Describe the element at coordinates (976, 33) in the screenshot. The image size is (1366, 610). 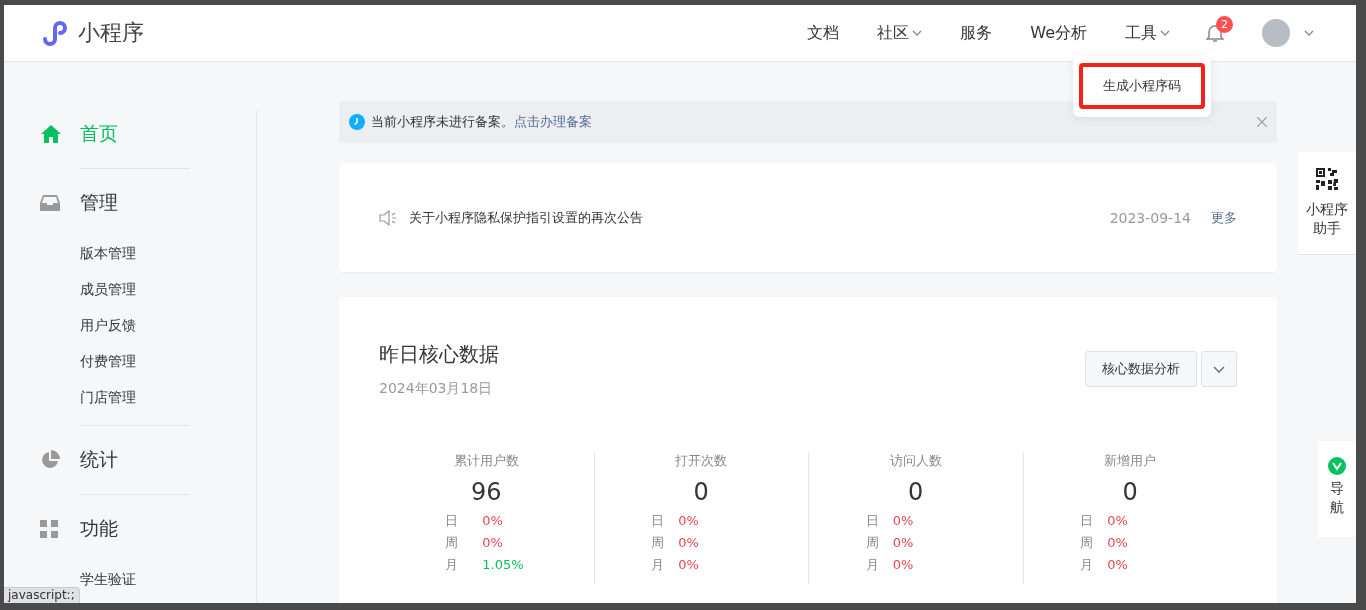
I see `nav-link: 服务` at that location.